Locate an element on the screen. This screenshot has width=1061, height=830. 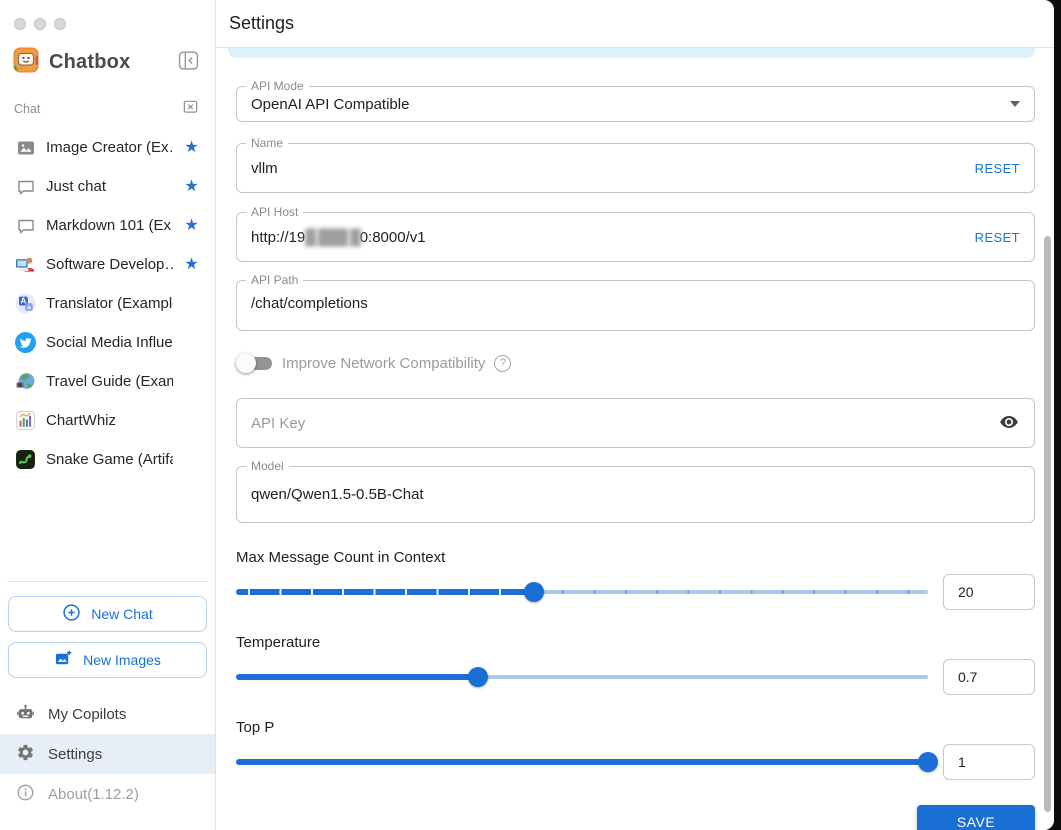
robot-icon is located at coordinates (25, 714).